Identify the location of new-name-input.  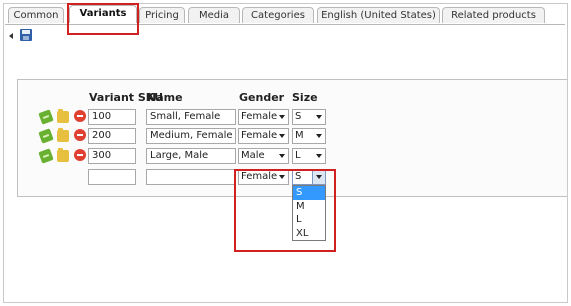
(191, 177).